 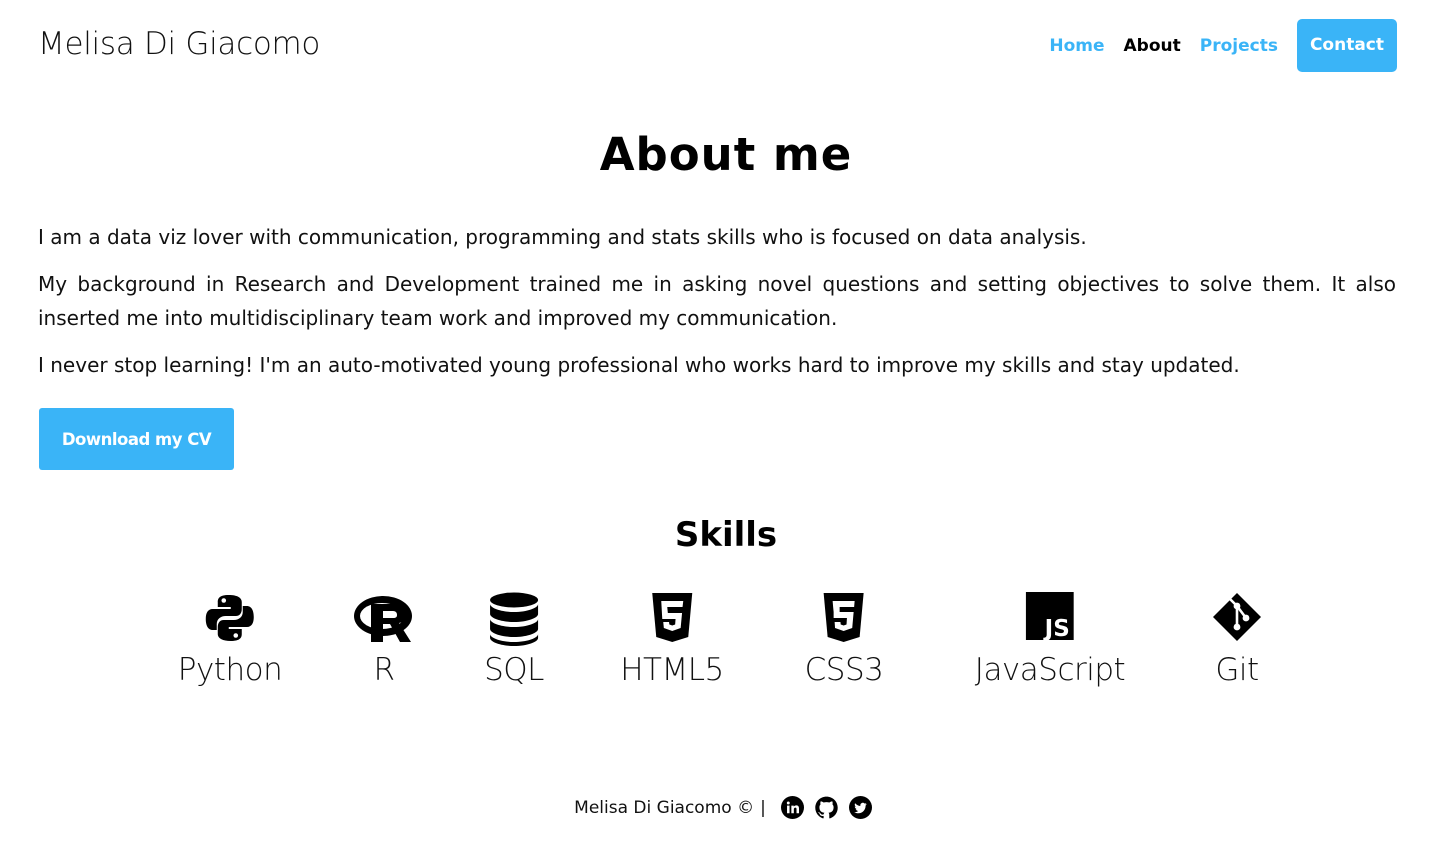 What do you see at coordinates (384, 620) in the screenshot?
I see `r-icon` at bounding box center [384, 620].